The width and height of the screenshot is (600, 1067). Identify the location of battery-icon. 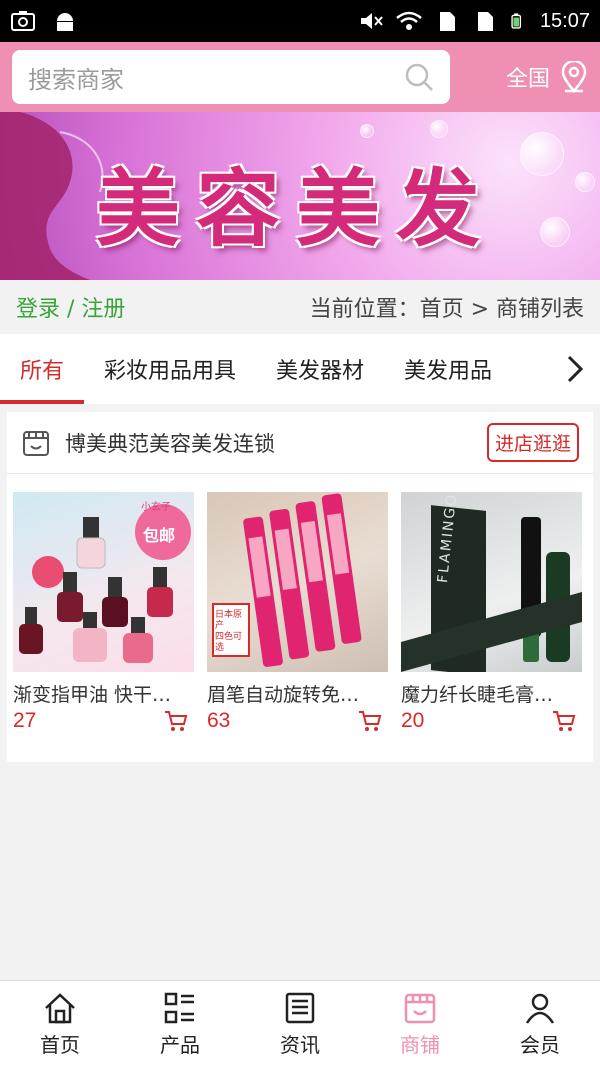
(516, 21).